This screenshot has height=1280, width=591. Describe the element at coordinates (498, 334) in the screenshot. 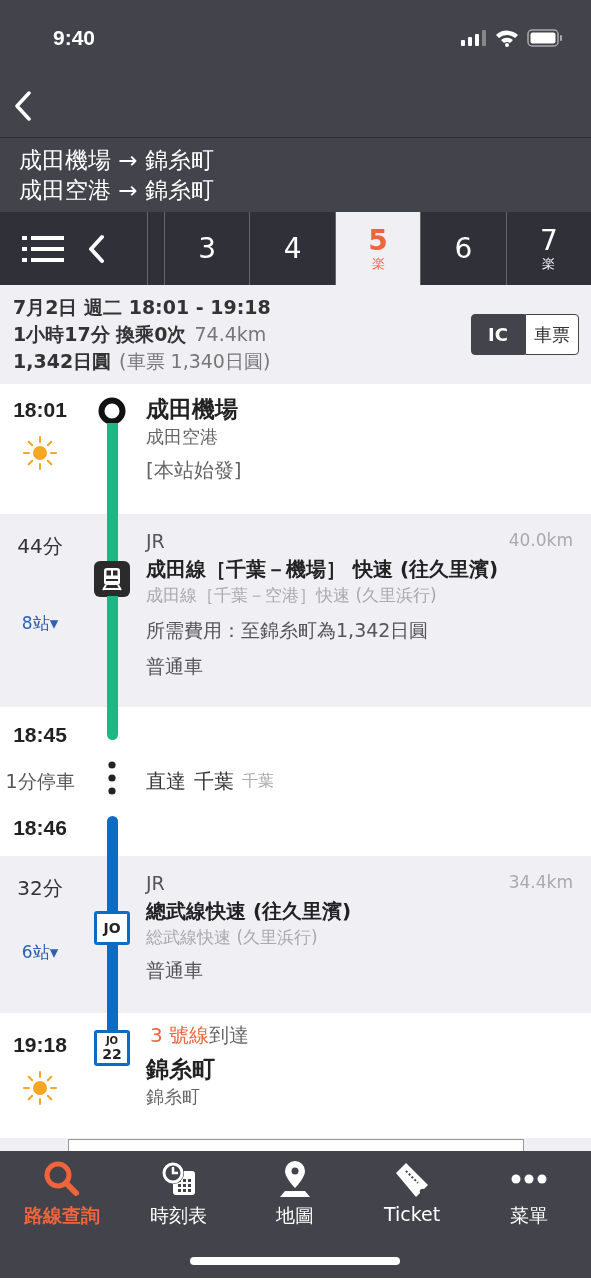

I see `fare-toggle: IC` at that location.